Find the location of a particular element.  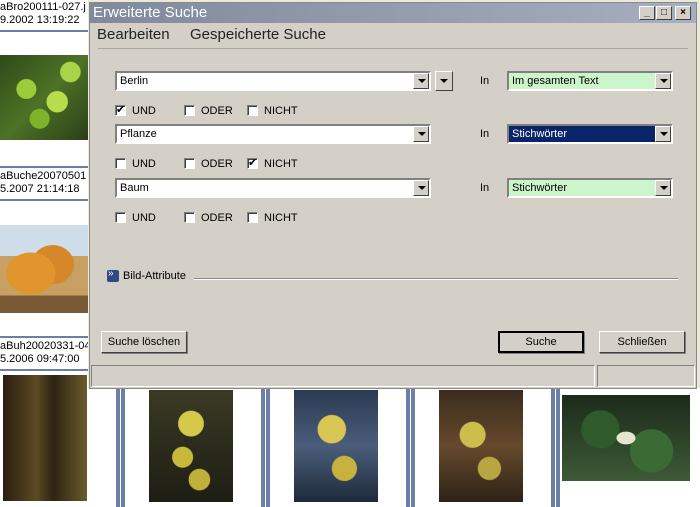

search-field-combo-3: Stichwörter is located at coordinates (590, 188).